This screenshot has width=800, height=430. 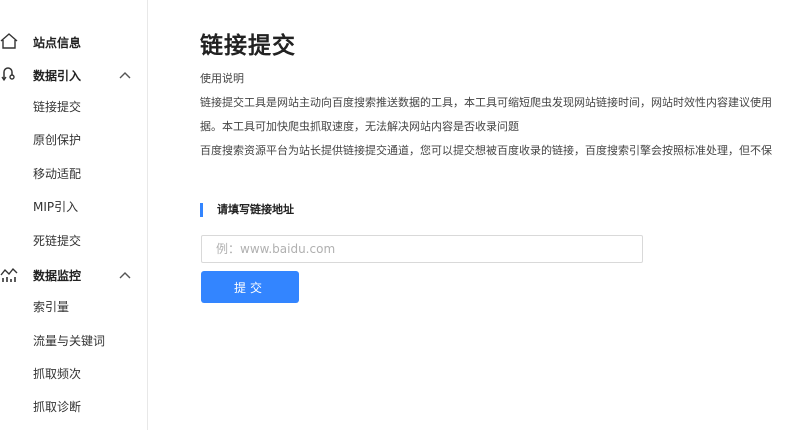 I want to click on sidebar-item-index: 索引量, so click(x=51, y=307).